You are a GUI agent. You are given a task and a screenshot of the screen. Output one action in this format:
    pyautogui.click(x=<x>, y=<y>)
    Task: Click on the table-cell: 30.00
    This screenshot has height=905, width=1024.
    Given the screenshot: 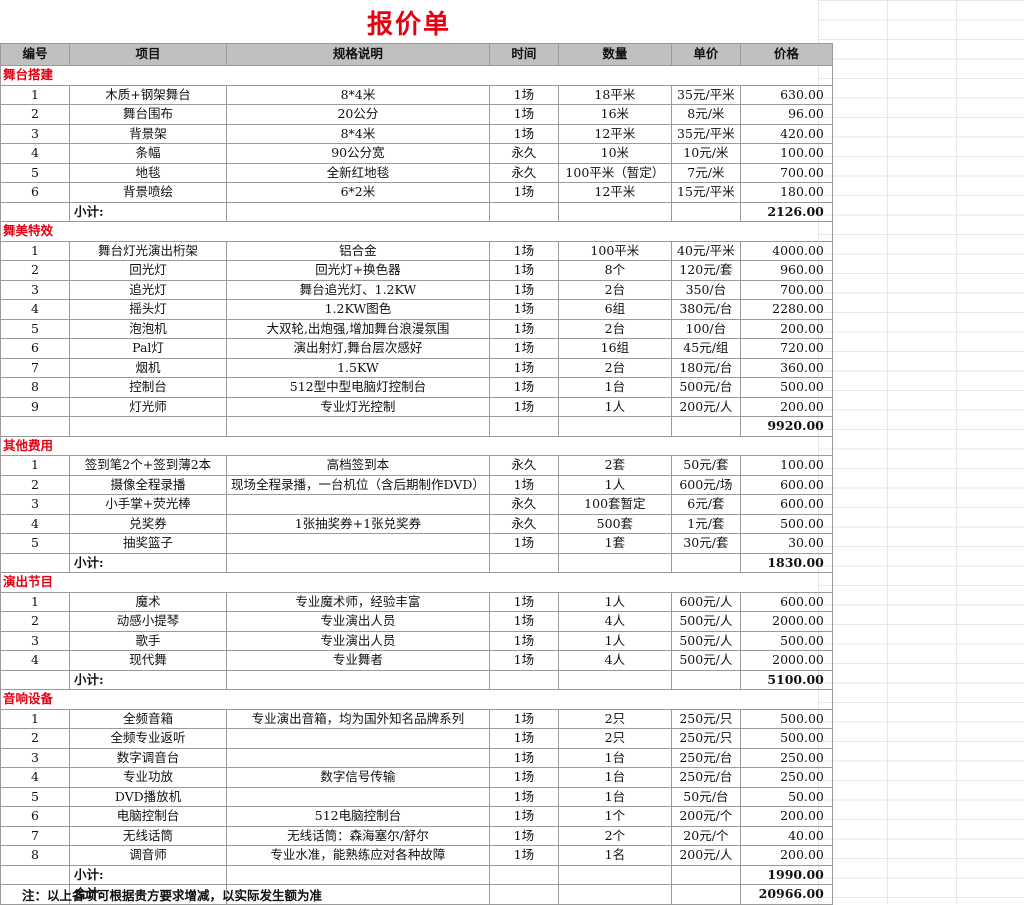 What is the action you would take?
    pyautogui.click(x=786, y=543)
    